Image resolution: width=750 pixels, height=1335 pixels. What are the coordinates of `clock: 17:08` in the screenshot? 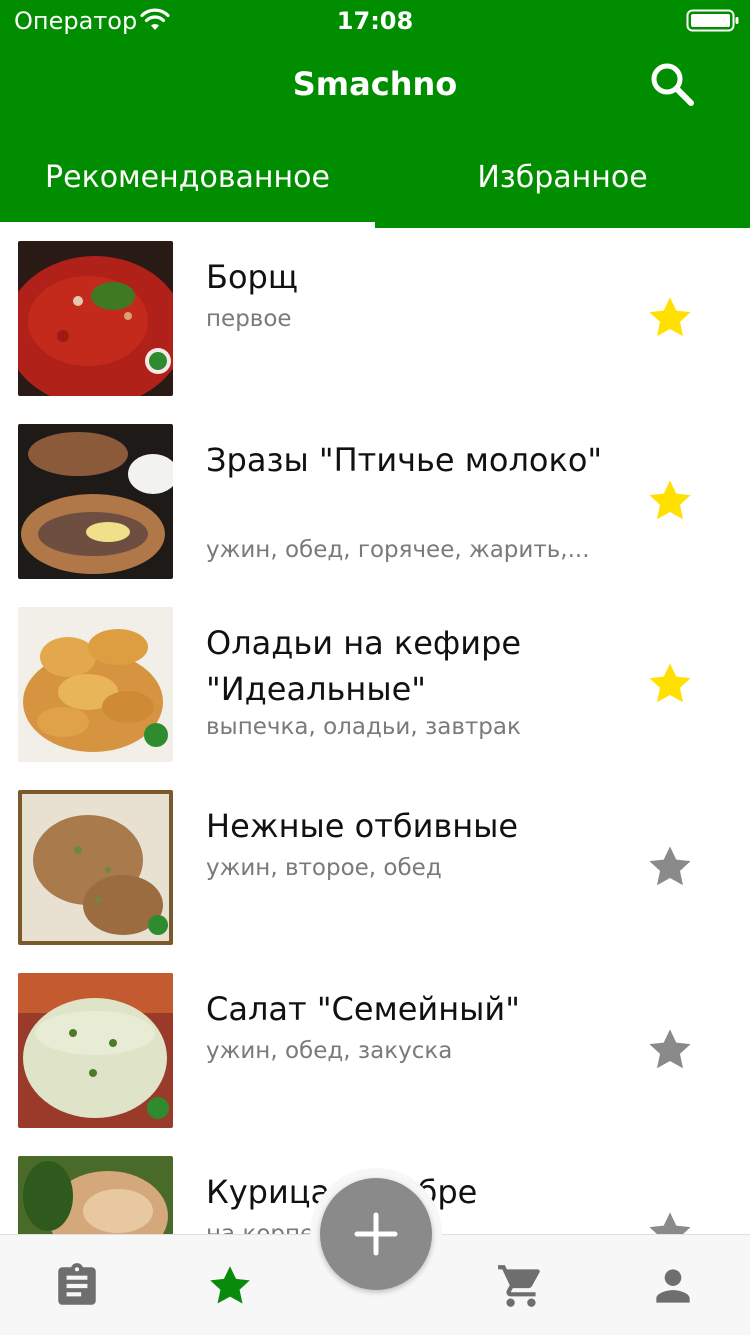 It's located at (375, 21).